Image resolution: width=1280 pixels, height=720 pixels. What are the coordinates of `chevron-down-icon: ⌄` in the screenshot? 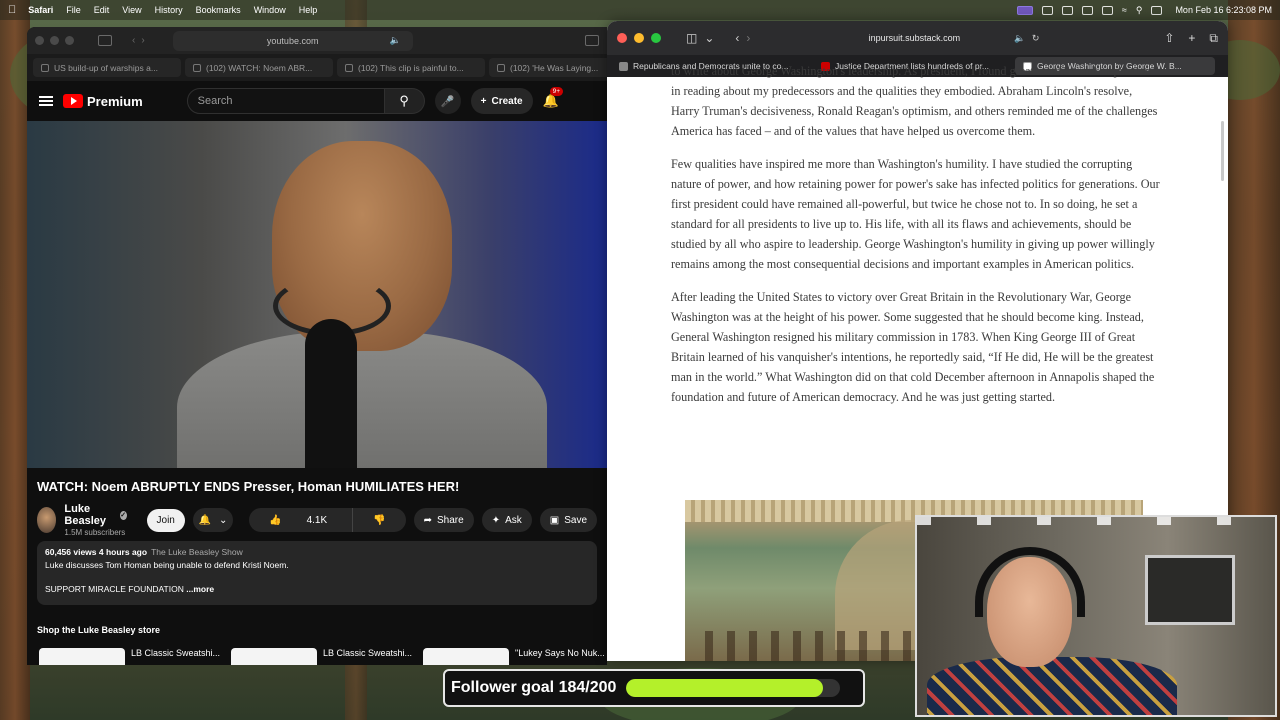 It's located at (709, 38).